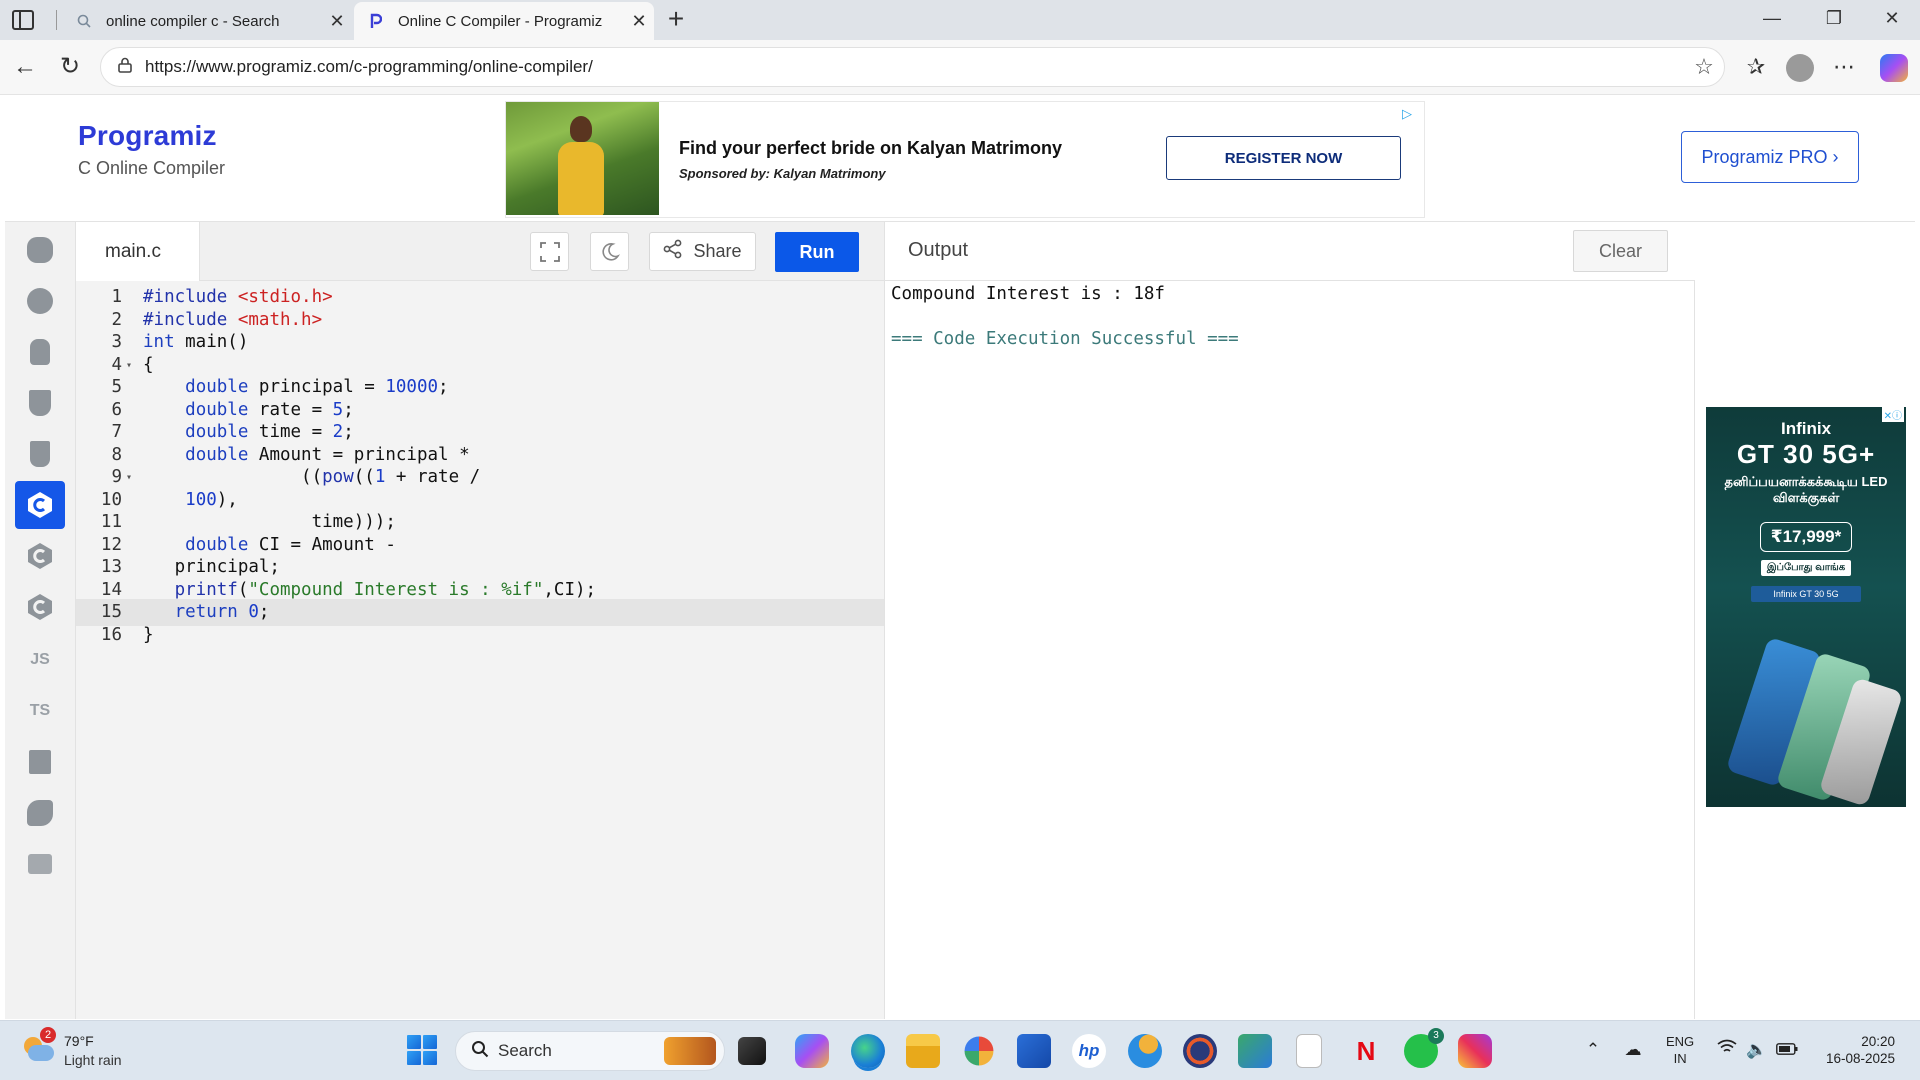 This screenshot has width=1920, height=1080. I want to click on page-subtitle: C Online Compiler, so click(152, 168).